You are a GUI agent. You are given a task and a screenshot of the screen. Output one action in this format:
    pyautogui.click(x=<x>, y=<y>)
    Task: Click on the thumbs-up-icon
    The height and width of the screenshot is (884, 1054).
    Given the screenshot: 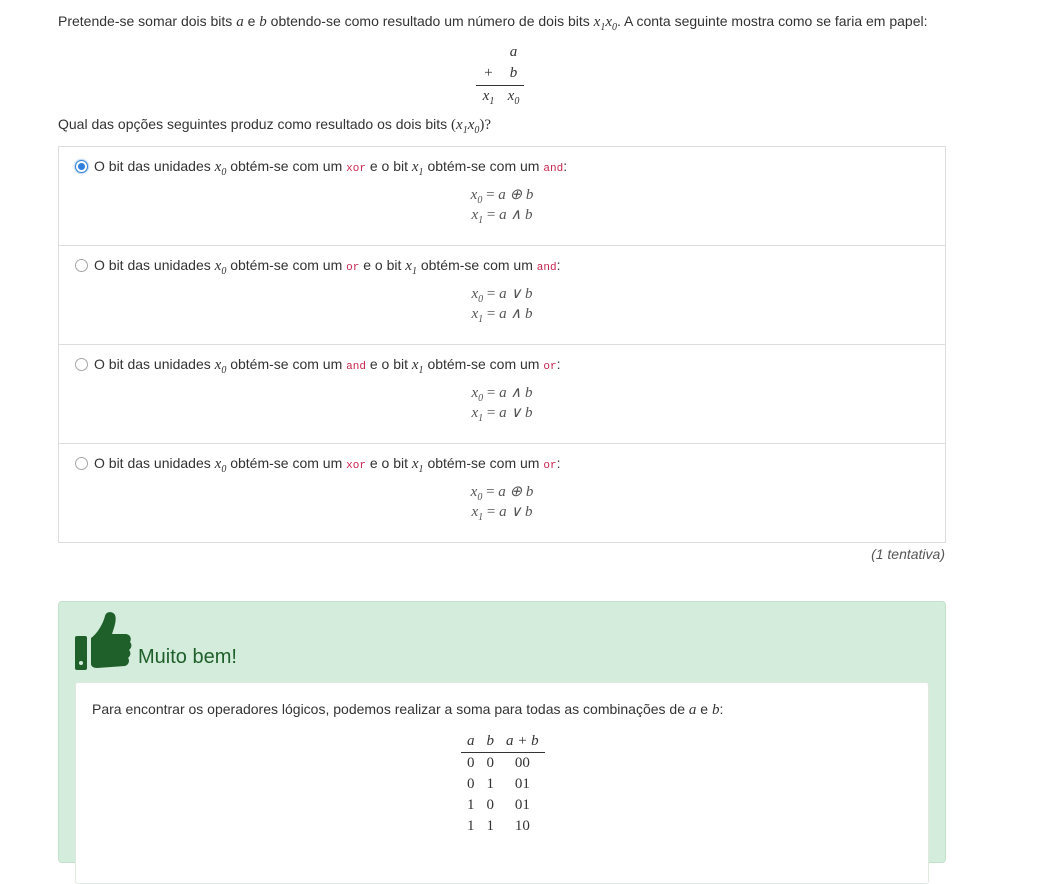 What is the action you would take?
    pyautogui.click(x=103, y=641)
    